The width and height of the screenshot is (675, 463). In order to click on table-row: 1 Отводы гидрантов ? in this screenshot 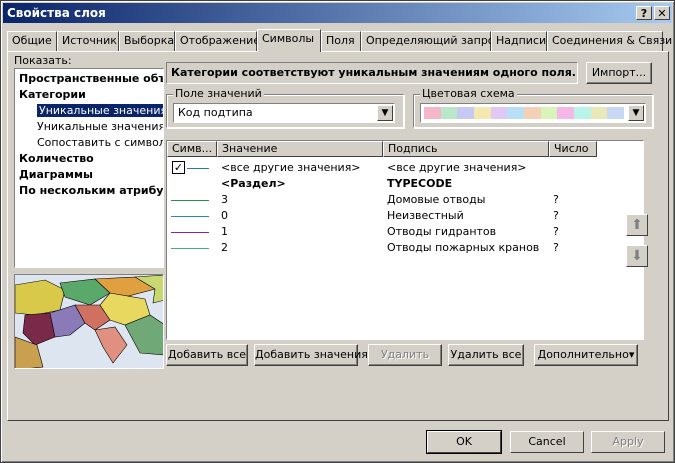, I will do `click(405, 232)`.